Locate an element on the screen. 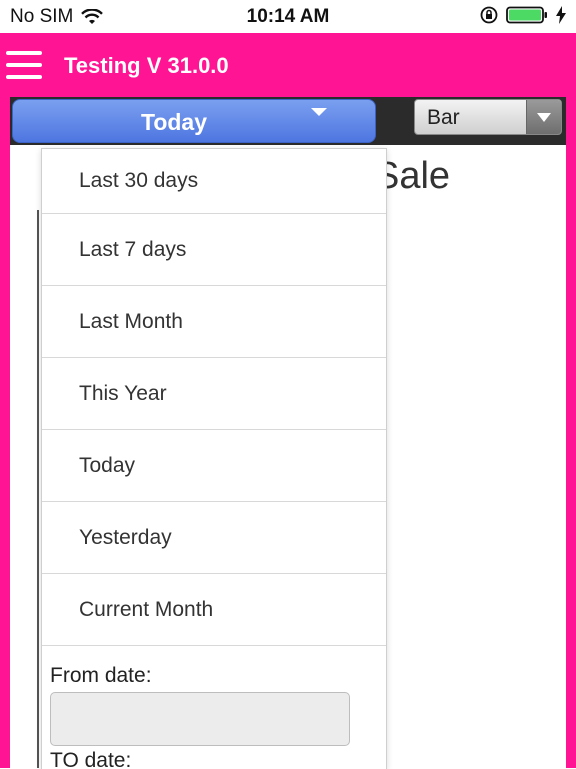 Image resolution: width=576 pixels, height=769 pixels. hamburger-menu-icon is located at coordinates (24, 65).